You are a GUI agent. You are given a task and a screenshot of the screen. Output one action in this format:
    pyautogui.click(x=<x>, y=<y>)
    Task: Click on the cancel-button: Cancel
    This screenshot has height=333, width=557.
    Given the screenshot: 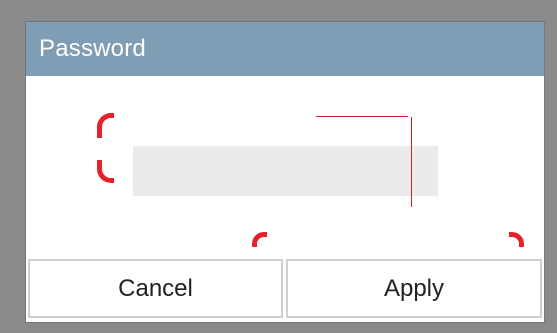 What is the action you would take?
    pyautogui.click(x=155, y=288)
    